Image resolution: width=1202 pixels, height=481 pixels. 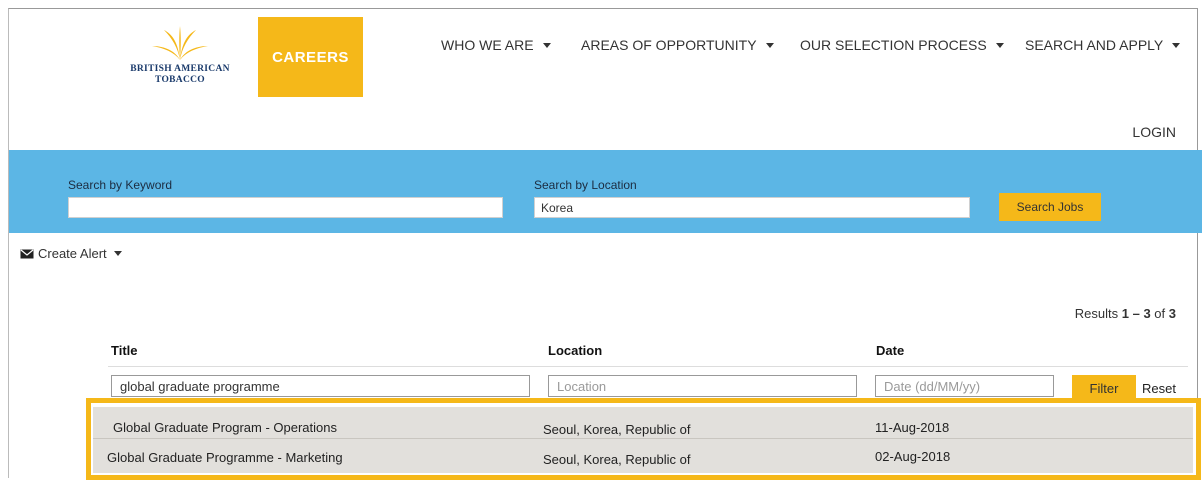 What do you see at coordinates (320, 386) in the screenshot?
I see `title-filter-input` at bounding box center [320, 386].